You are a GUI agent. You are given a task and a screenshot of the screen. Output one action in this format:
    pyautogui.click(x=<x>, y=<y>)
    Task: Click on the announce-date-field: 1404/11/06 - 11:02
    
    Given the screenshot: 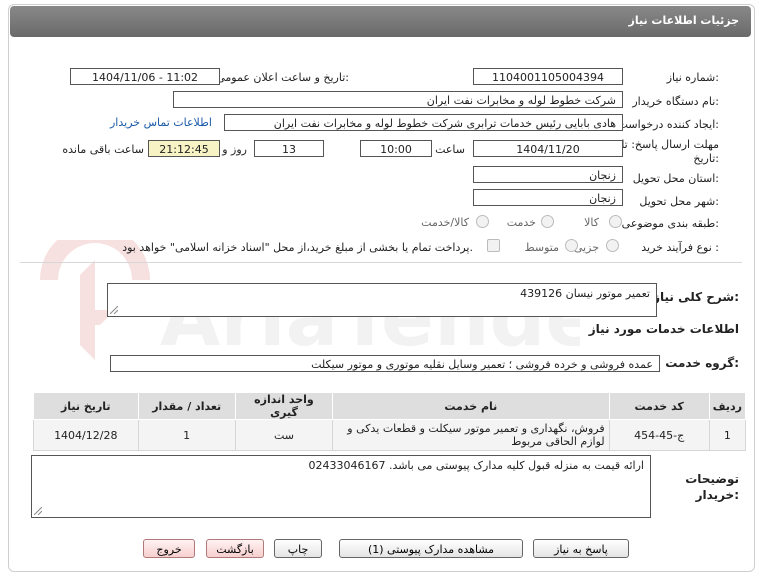 What is the action you would take?
    pyautogui.click(x=145, y=76)
    